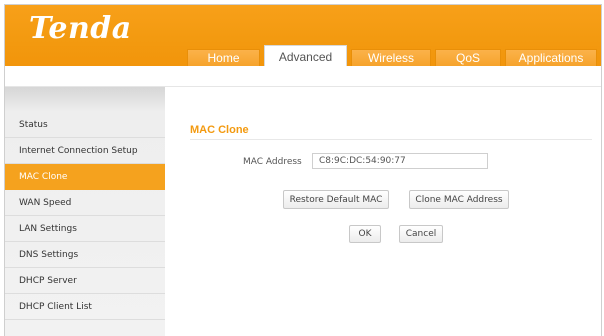 This screenshot has height=336, width=604. I want to click on main-nav-tabs: Home Advanced Wireless QoS Applications, so click(394, 55).